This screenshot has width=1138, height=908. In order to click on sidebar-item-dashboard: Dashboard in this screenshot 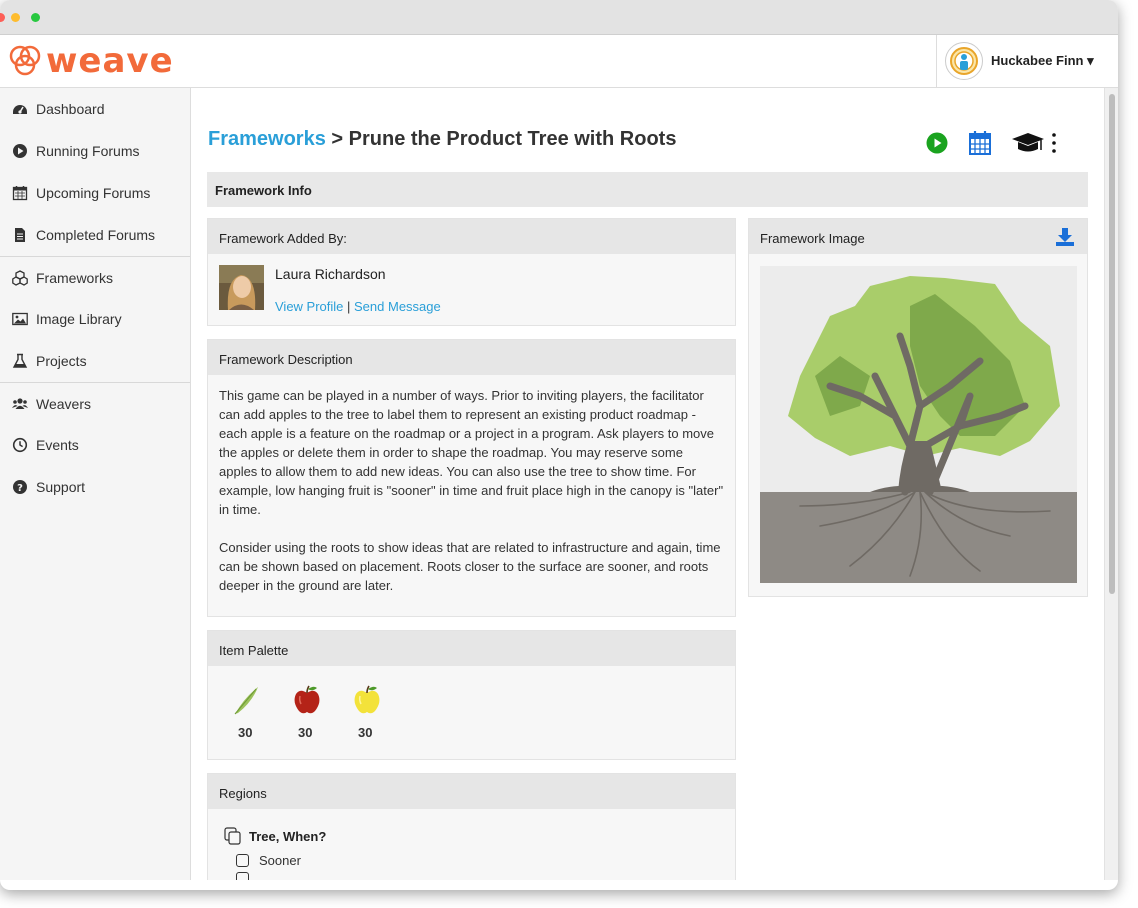, I will do `click(95, 109)`.